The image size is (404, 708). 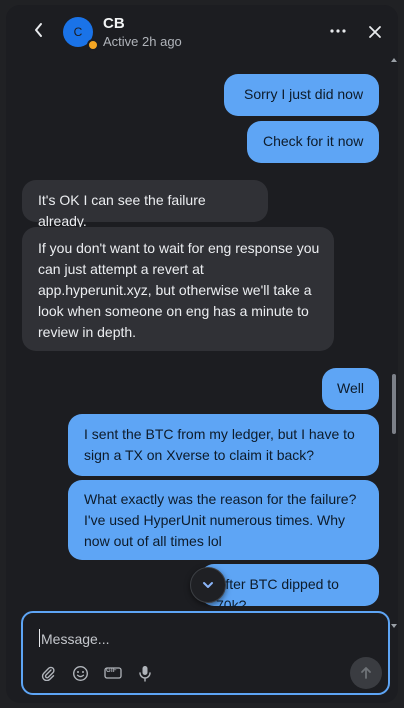 I want to click on more-options-button, so click(x=338, y=31).